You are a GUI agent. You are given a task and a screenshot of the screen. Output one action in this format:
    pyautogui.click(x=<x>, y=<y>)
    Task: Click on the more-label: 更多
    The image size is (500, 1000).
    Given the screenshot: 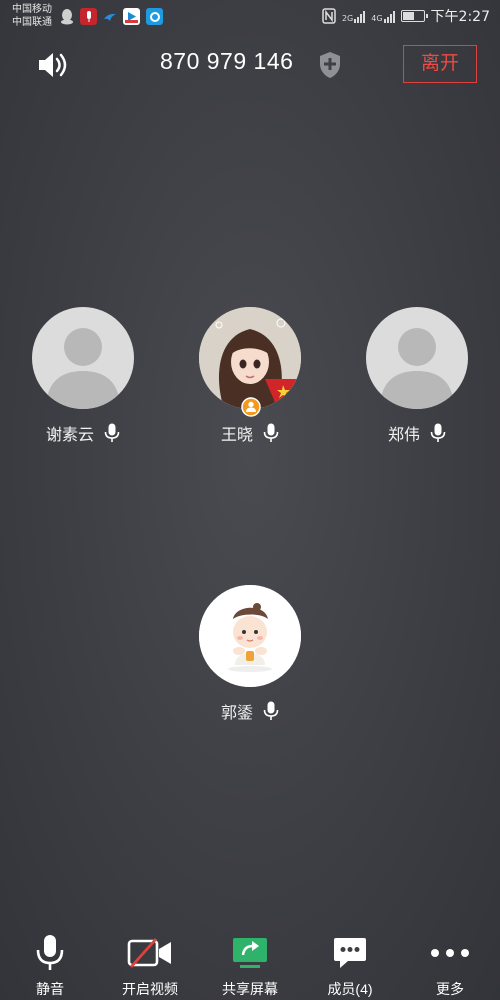 What is the action you would take?
    pyautogui.click(x=450, y=989)
    